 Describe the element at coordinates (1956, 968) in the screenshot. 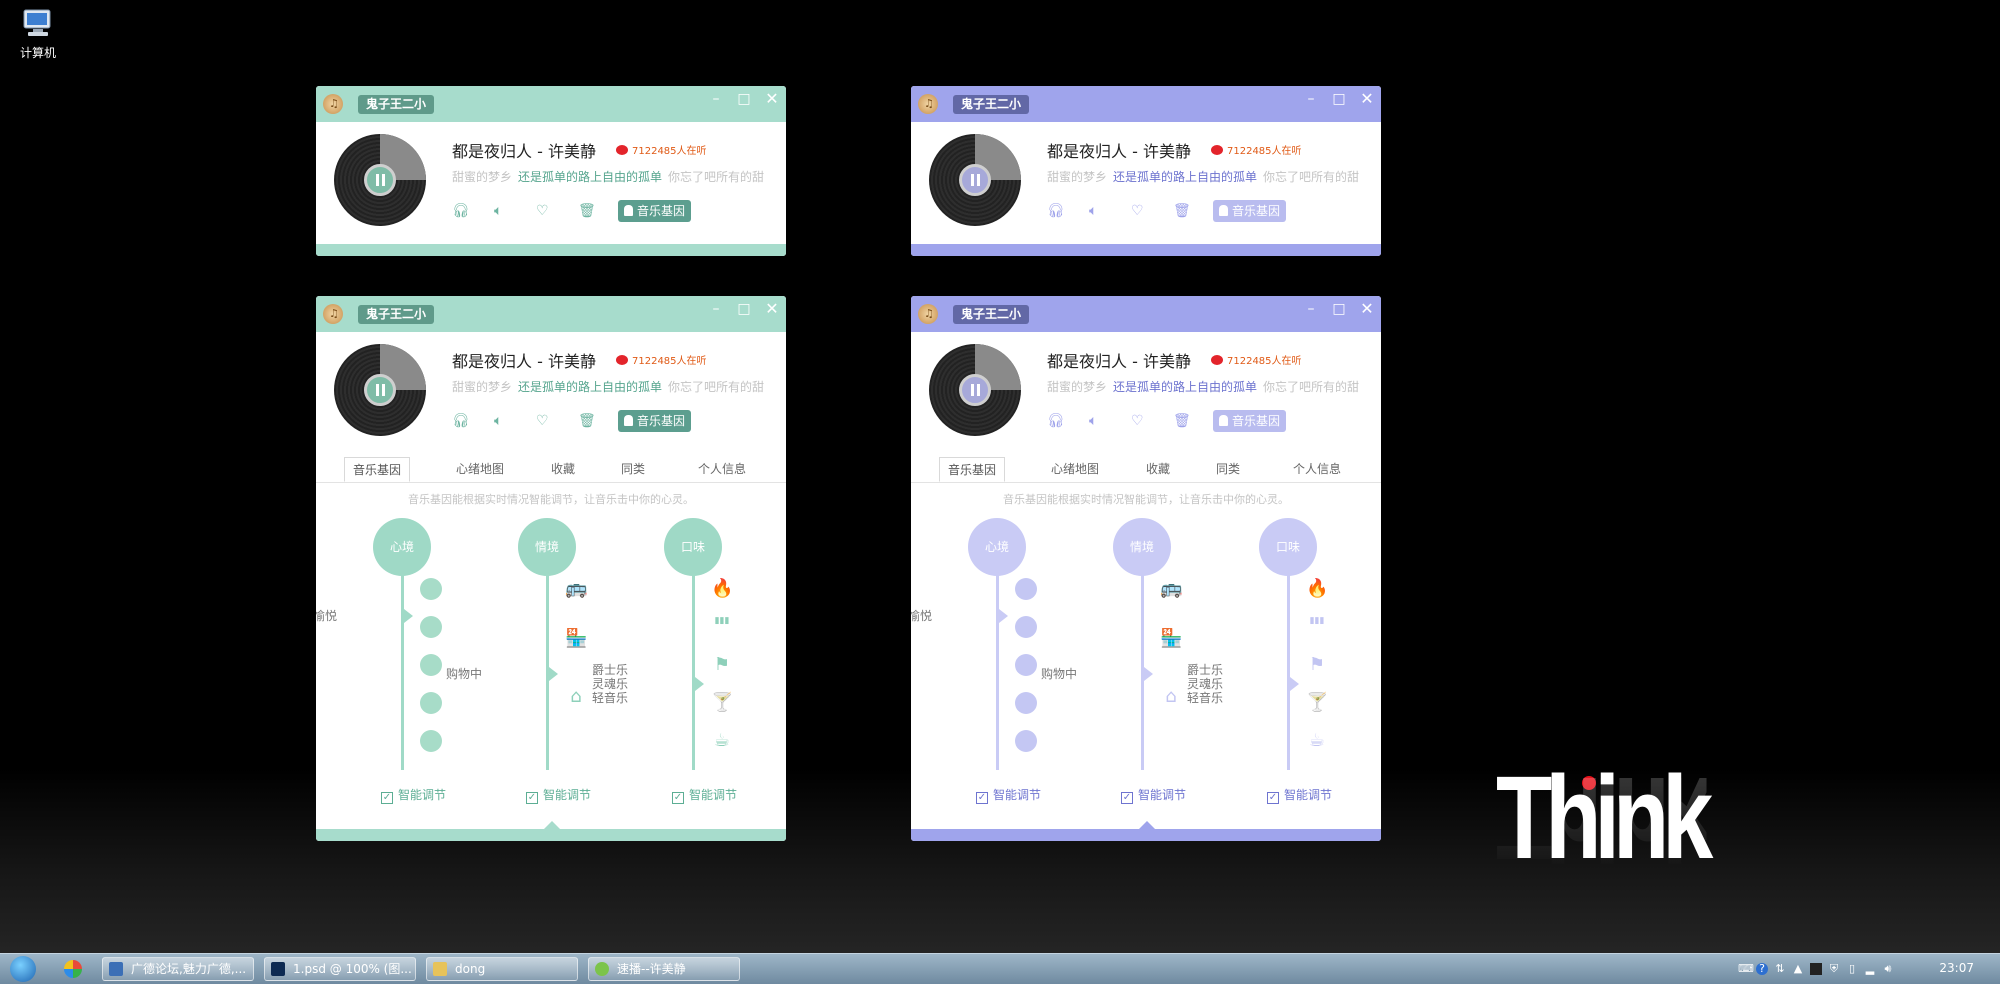

I see `clock: 23:07` at that location.